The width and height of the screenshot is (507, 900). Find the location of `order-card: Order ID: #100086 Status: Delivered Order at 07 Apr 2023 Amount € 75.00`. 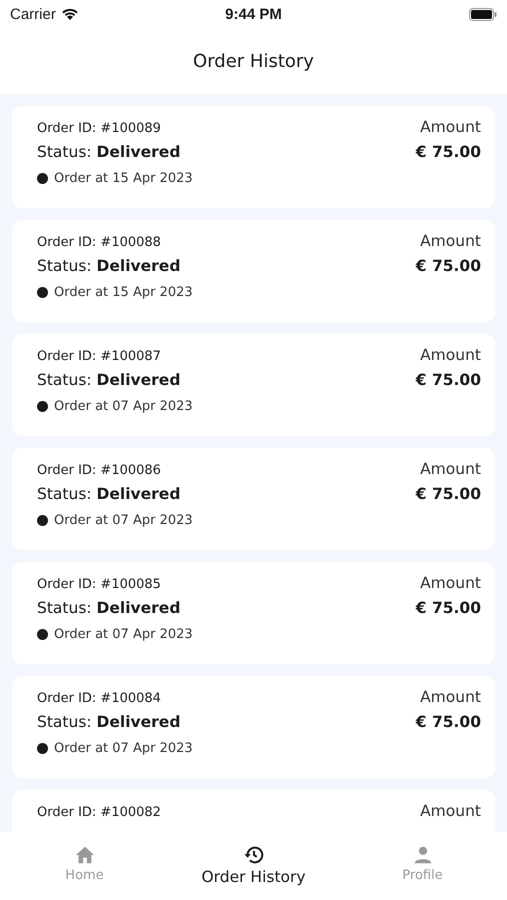

order-card: Order ID: #100086 Status: Delivered Order at 07 Apr 2023 Amount € 75.00 is located at coordinates (253, 499).